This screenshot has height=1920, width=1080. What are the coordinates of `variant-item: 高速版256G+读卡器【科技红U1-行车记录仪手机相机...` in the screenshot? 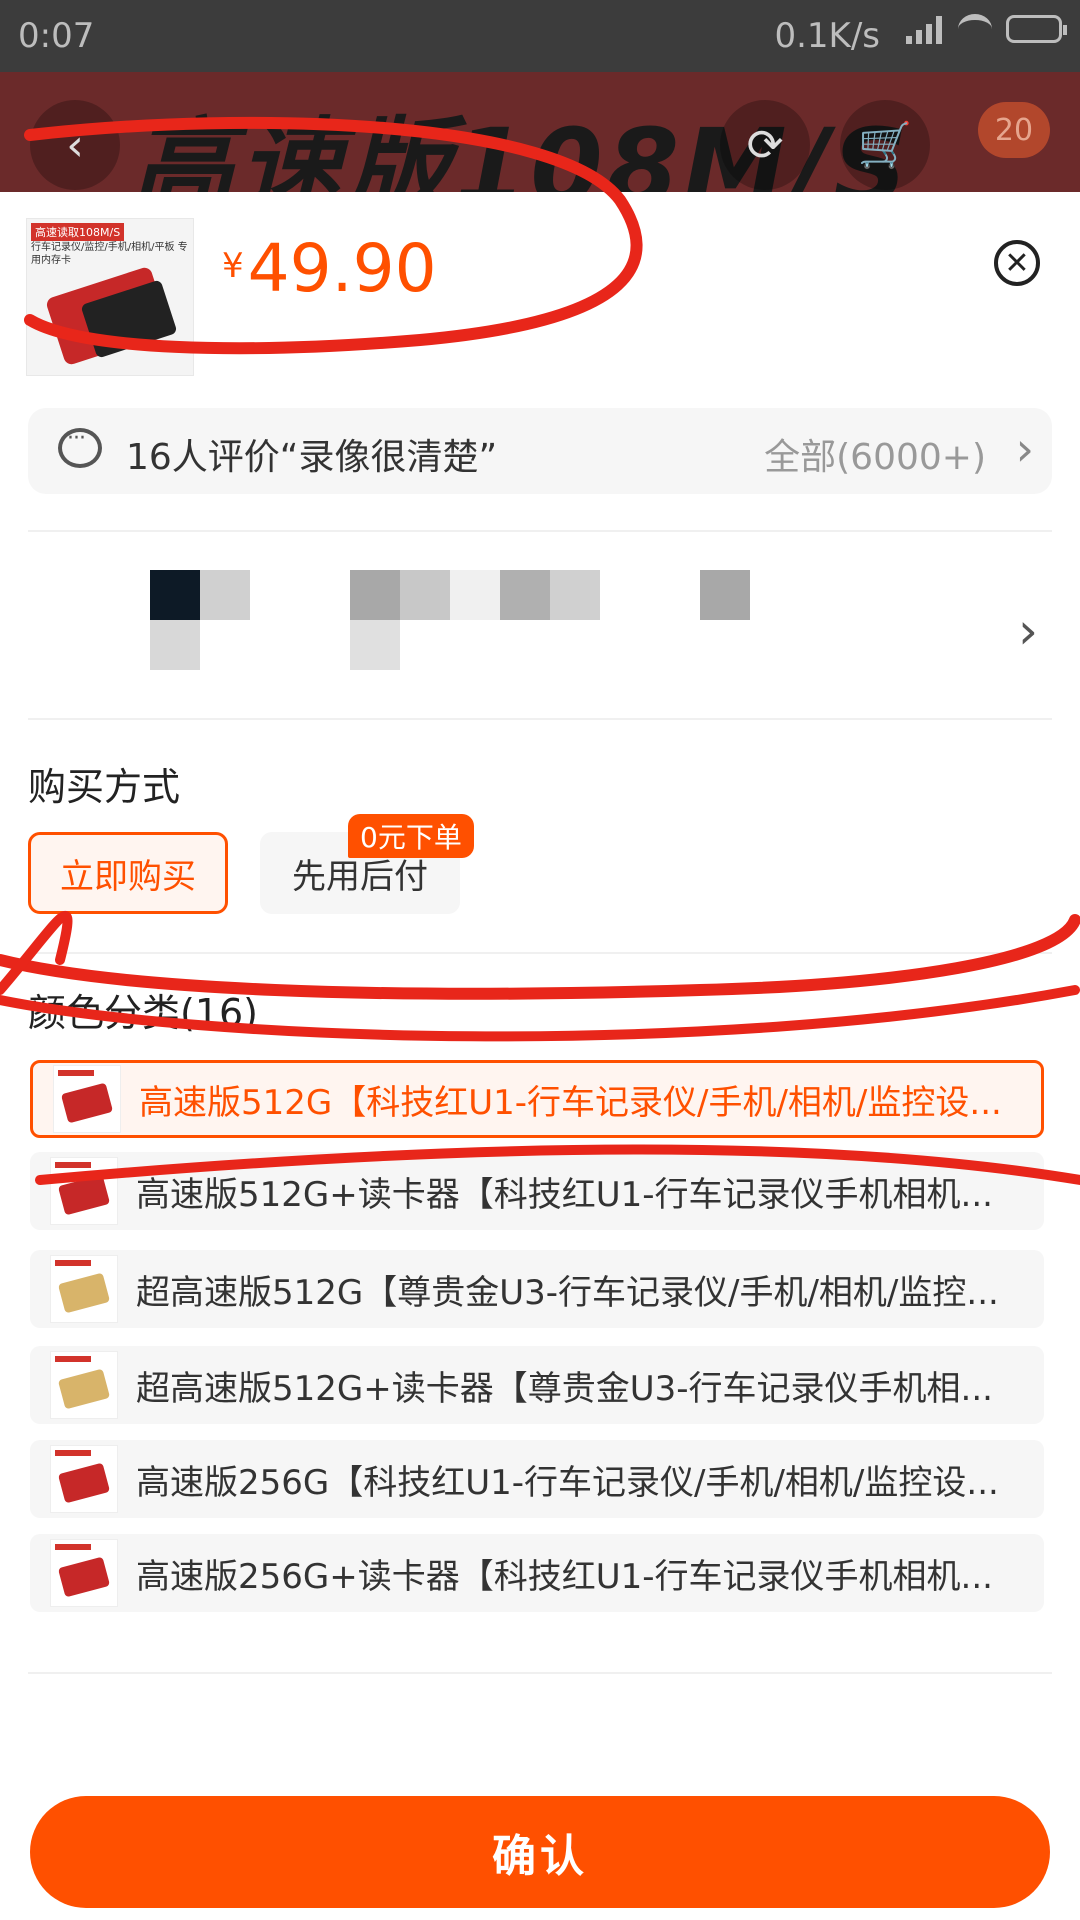 It's located at (537, 1573).